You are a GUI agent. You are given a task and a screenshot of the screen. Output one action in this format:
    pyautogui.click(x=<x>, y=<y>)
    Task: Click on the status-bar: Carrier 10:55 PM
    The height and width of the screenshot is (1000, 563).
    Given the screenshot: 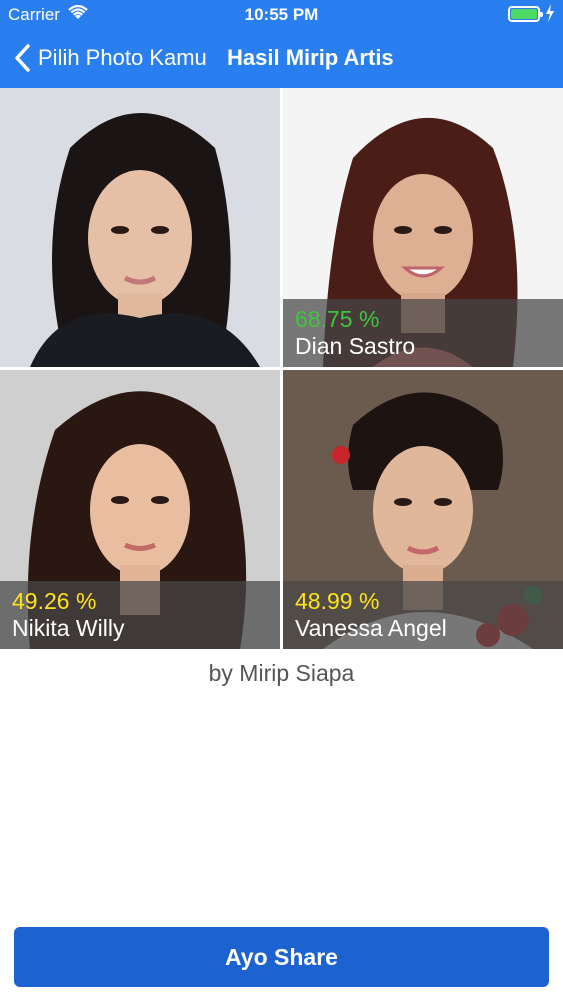 What is the action you would take?
    pyautogui.click(x=281, y=15)
    